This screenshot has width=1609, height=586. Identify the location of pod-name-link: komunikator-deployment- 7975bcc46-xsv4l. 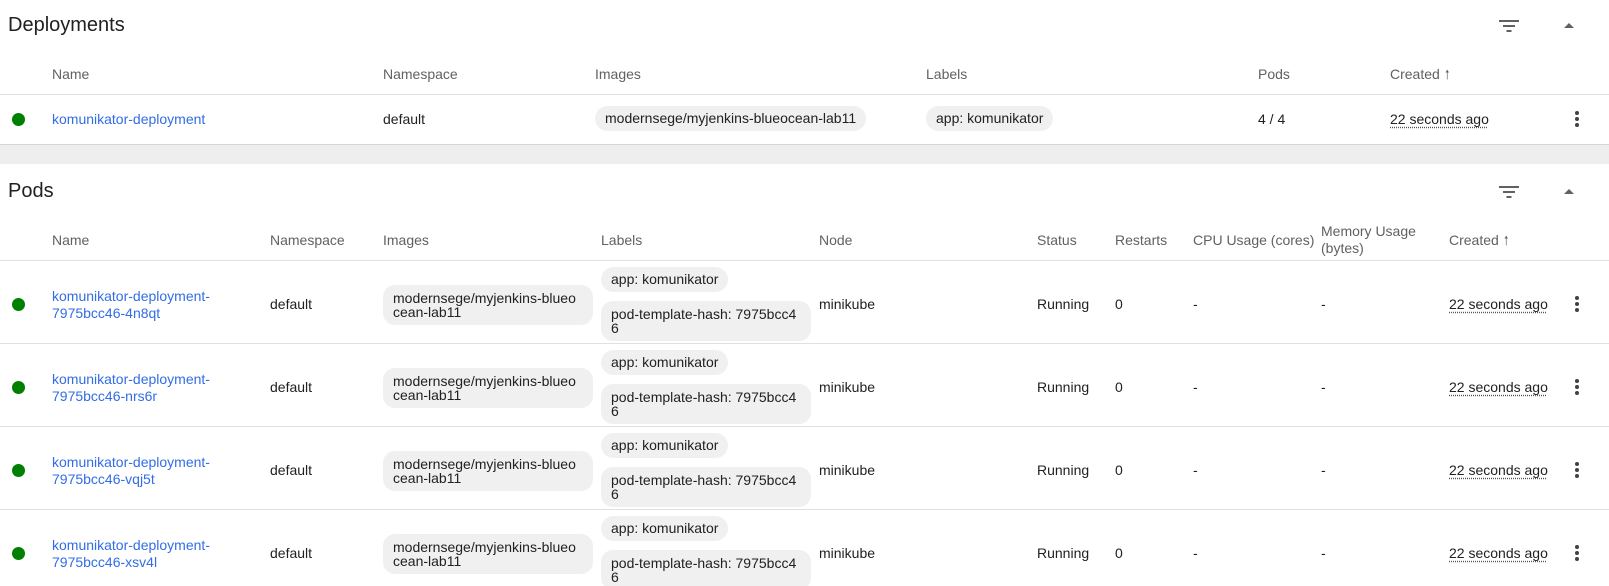
(131, 554).